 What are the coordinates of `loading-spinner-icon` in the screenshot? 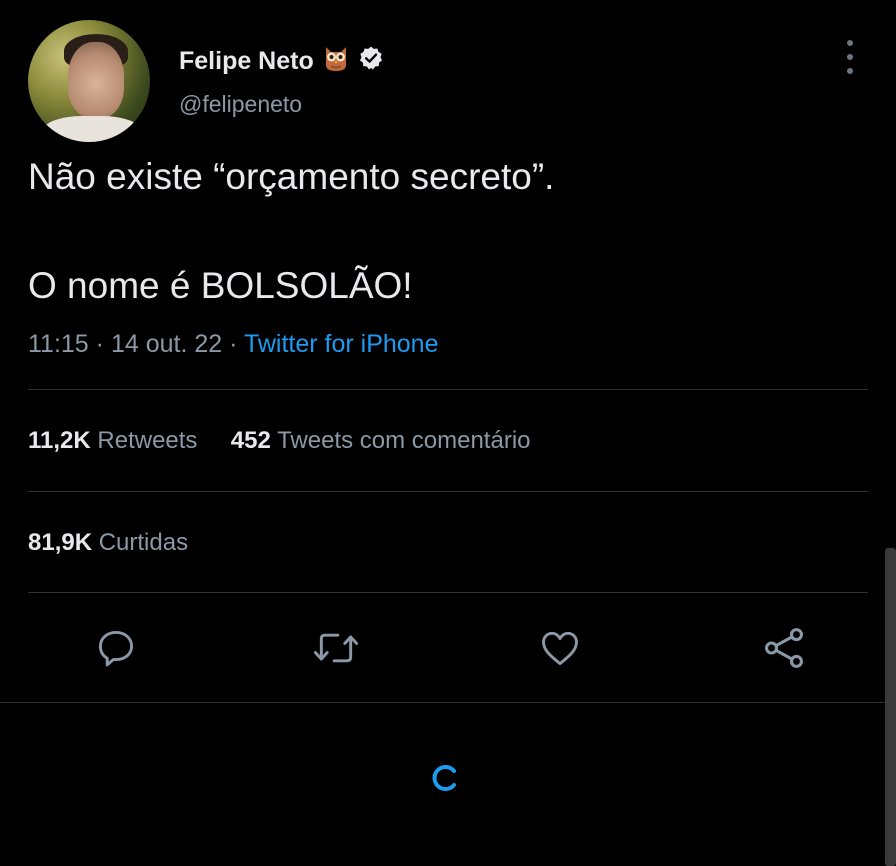 It's located at (446, 778).